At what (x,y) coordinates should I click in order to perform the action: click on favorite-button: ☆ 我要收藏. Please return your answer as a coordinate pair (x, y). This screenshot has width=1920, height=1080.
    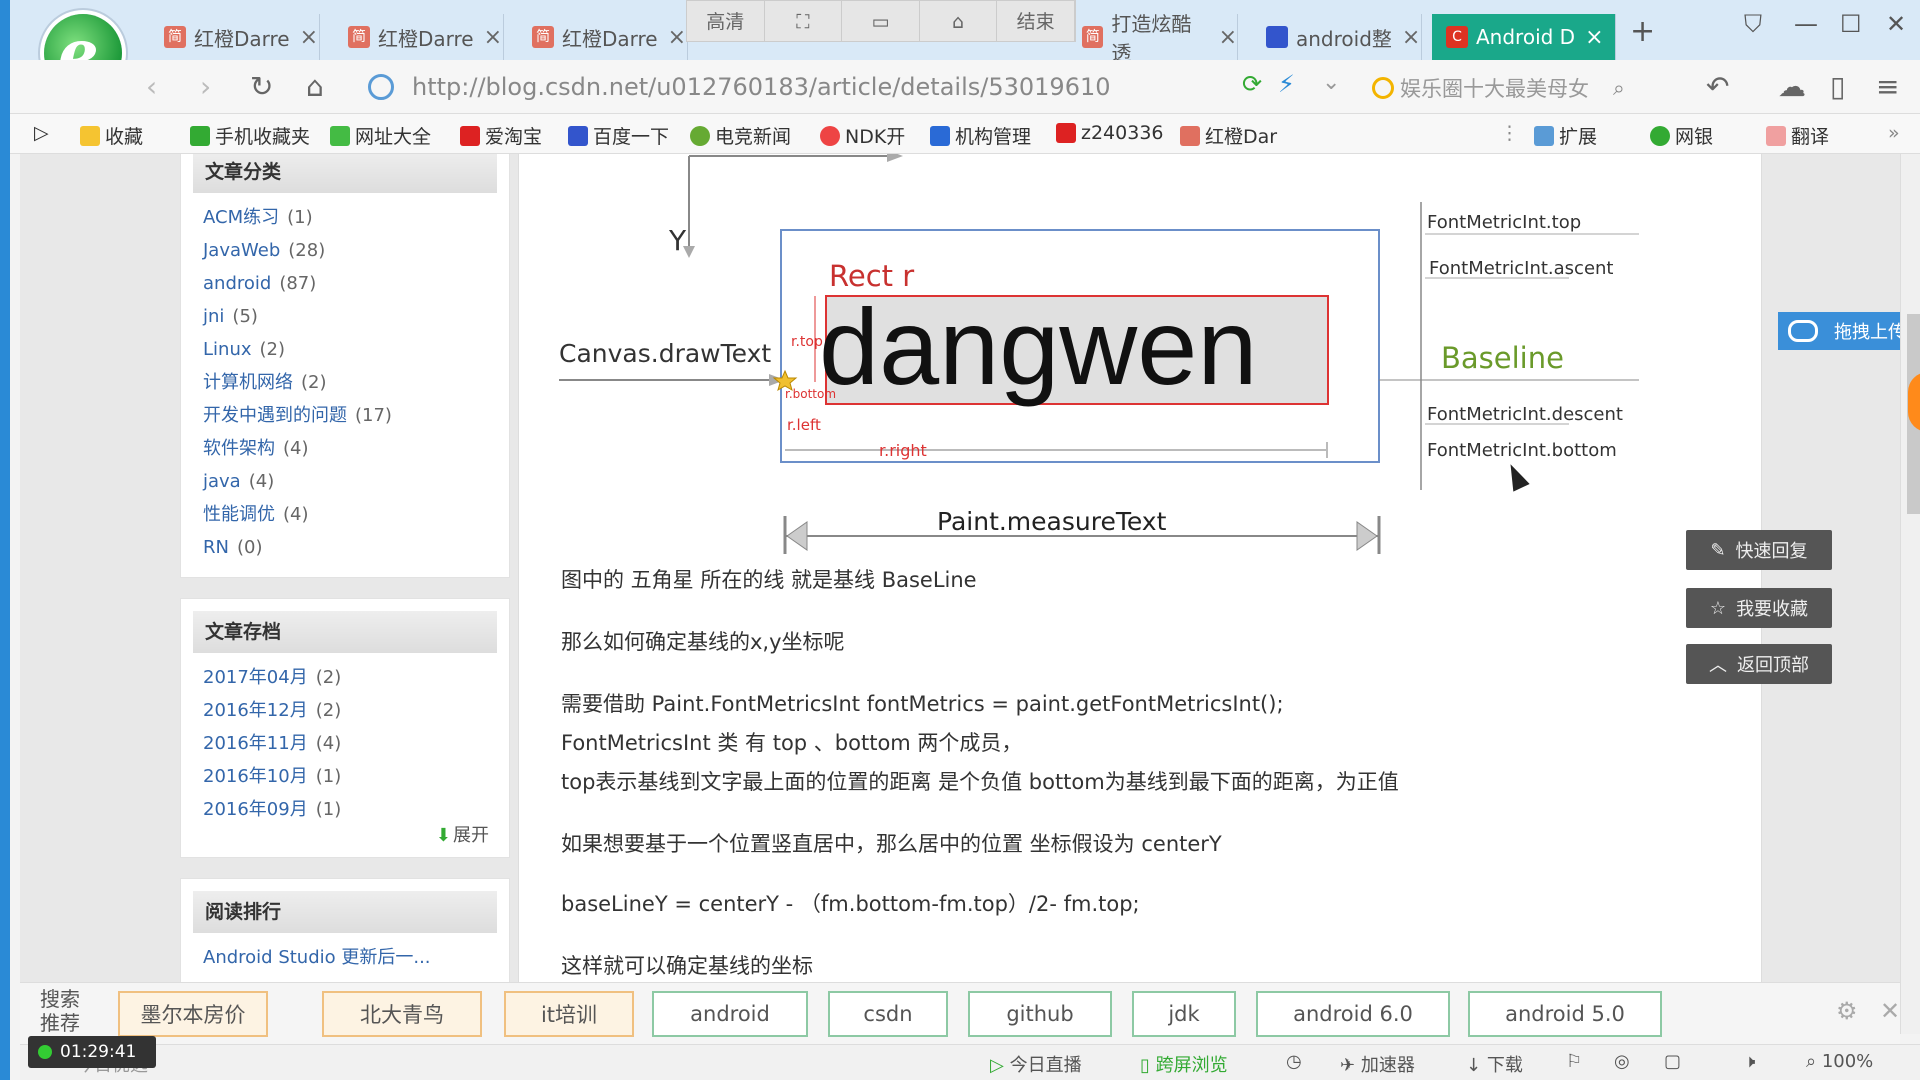
    Looking at the image, I should click on (1759, 608).